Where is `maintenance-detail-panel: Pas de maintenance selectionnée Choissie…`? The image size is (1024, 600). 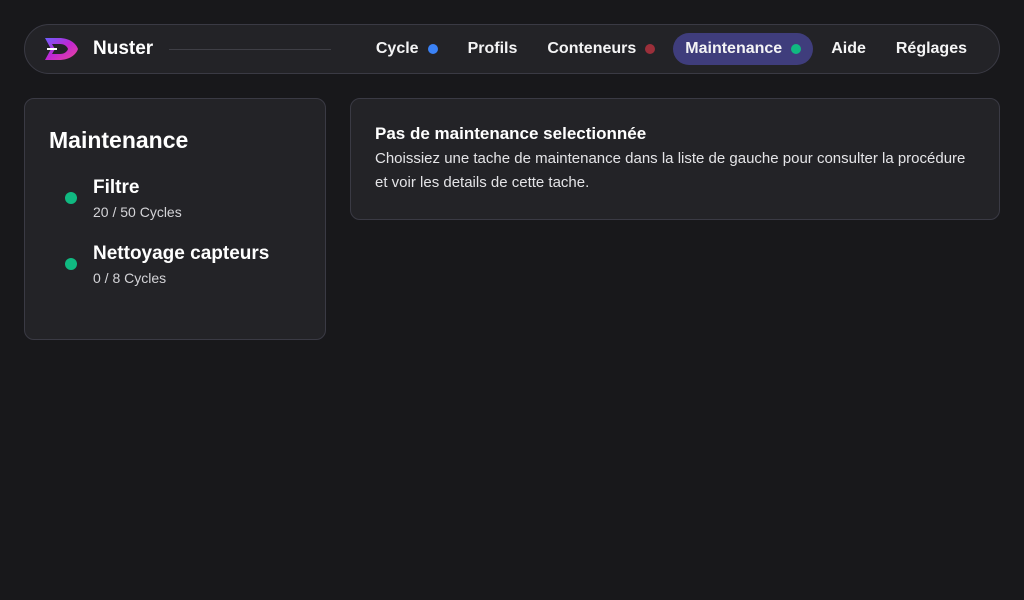
maintenance-detail-panel: Pas de maintenance selectionnée Choissie… is located at coordinates (675, 159).